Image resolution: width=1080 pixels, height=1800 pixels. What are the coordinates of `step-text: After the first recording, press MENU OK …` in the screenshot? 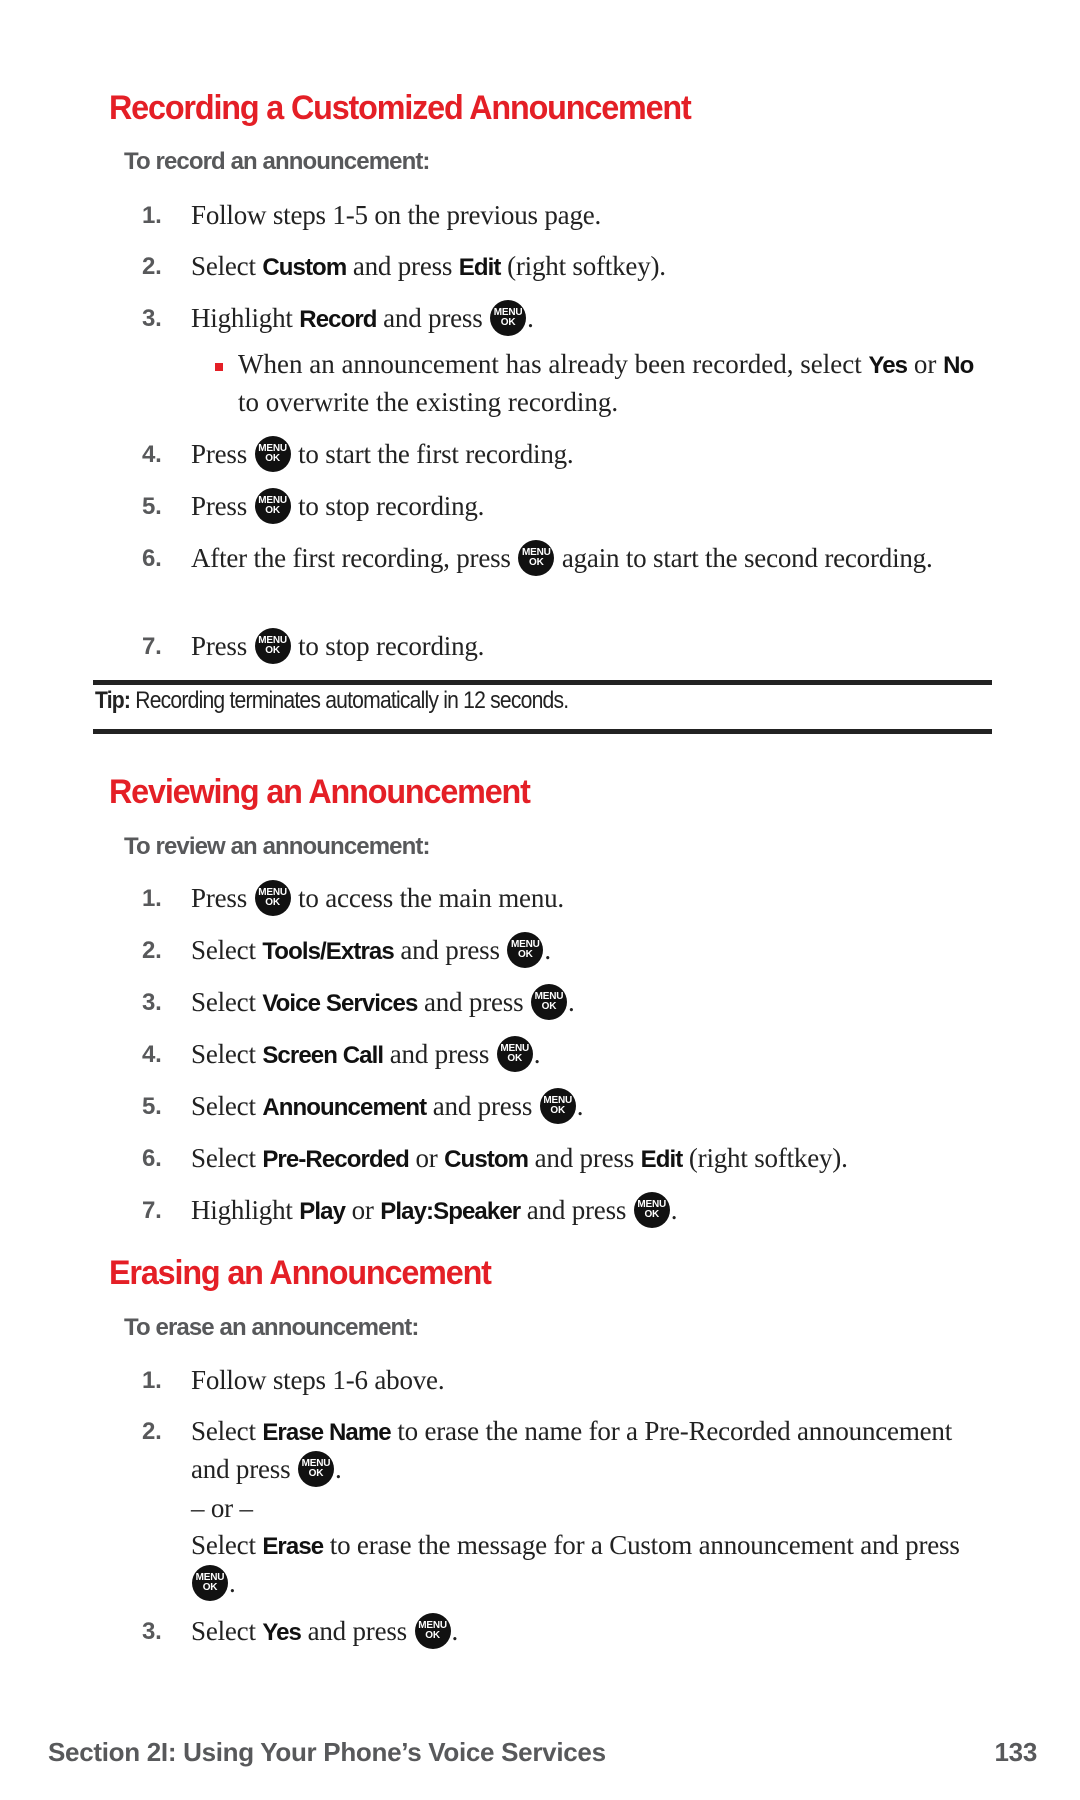 It's located at (591, 559).